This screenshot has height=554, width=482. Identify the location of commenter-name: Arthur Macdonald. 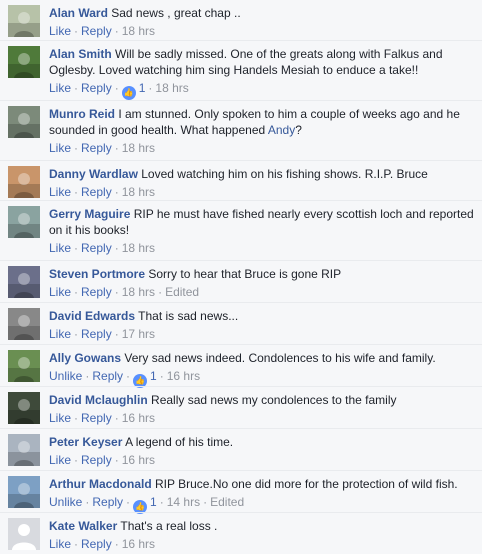
(100, 484).